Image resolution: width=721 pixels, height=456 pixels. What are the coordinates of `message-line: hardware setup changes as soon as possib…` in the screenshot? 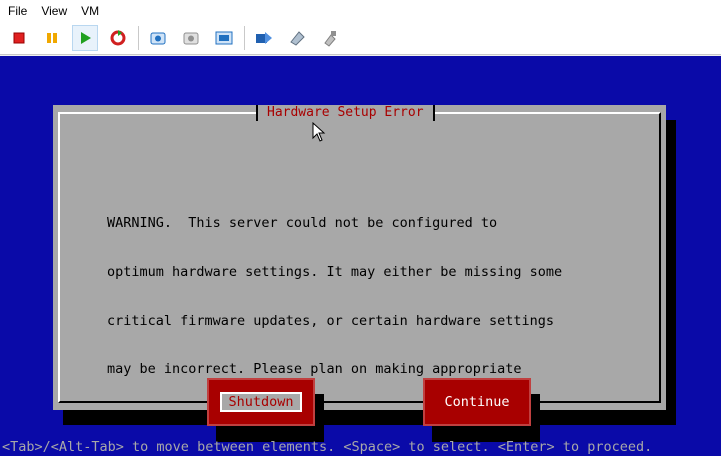 It's located at (282, 417).